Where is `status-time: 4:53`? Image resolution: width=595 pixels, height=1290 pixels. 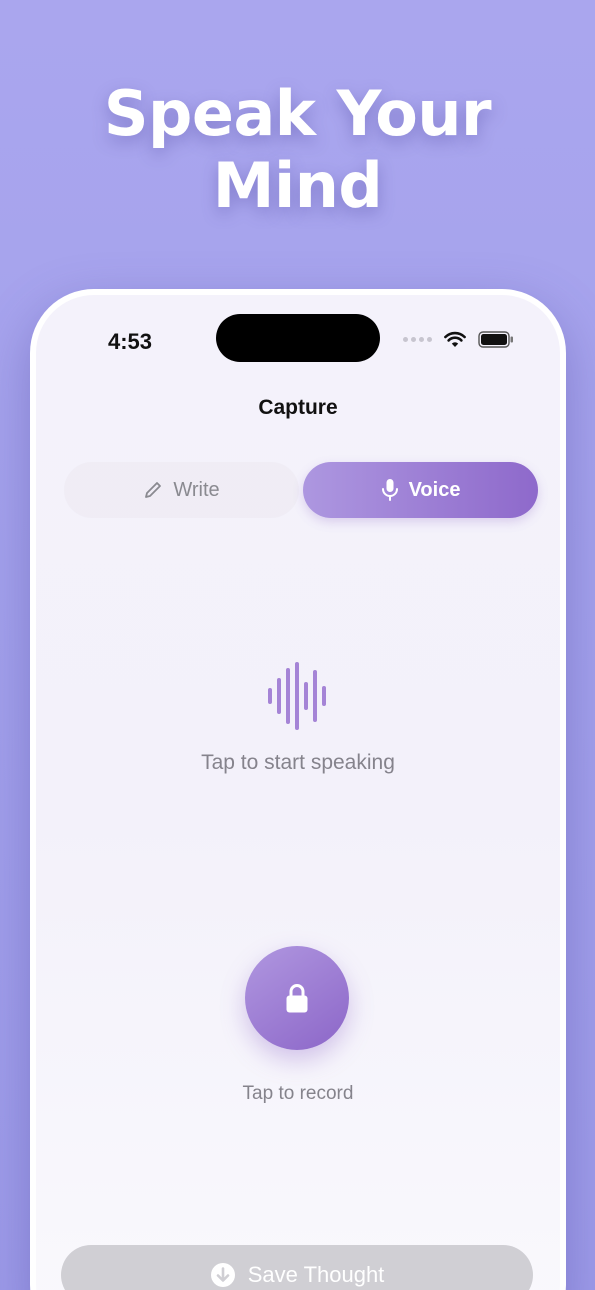 status-time: 4:53 is located at coordinates (130, 341).